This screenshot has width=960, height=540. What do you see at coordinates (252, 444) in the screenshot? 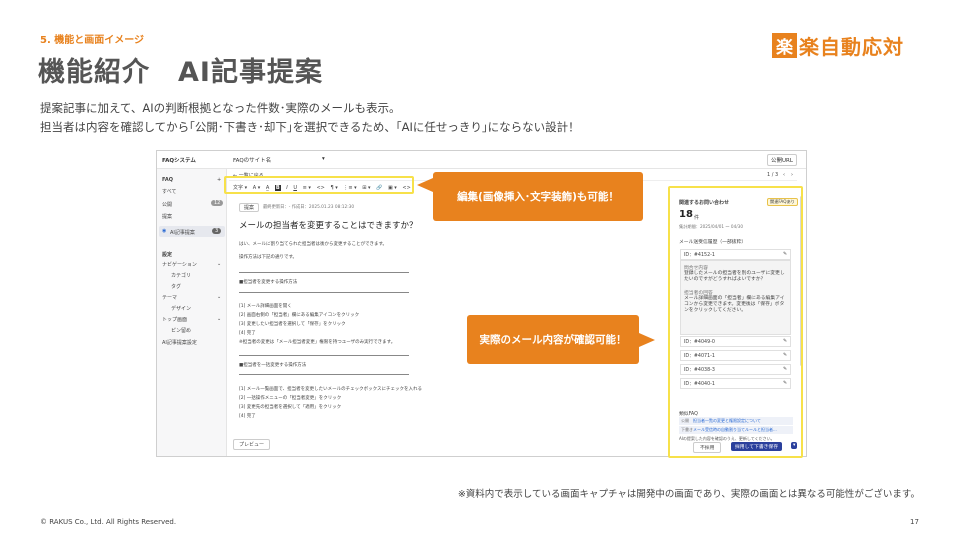
I see `preview-button: プレビュー` at bounding box center [252, 444].